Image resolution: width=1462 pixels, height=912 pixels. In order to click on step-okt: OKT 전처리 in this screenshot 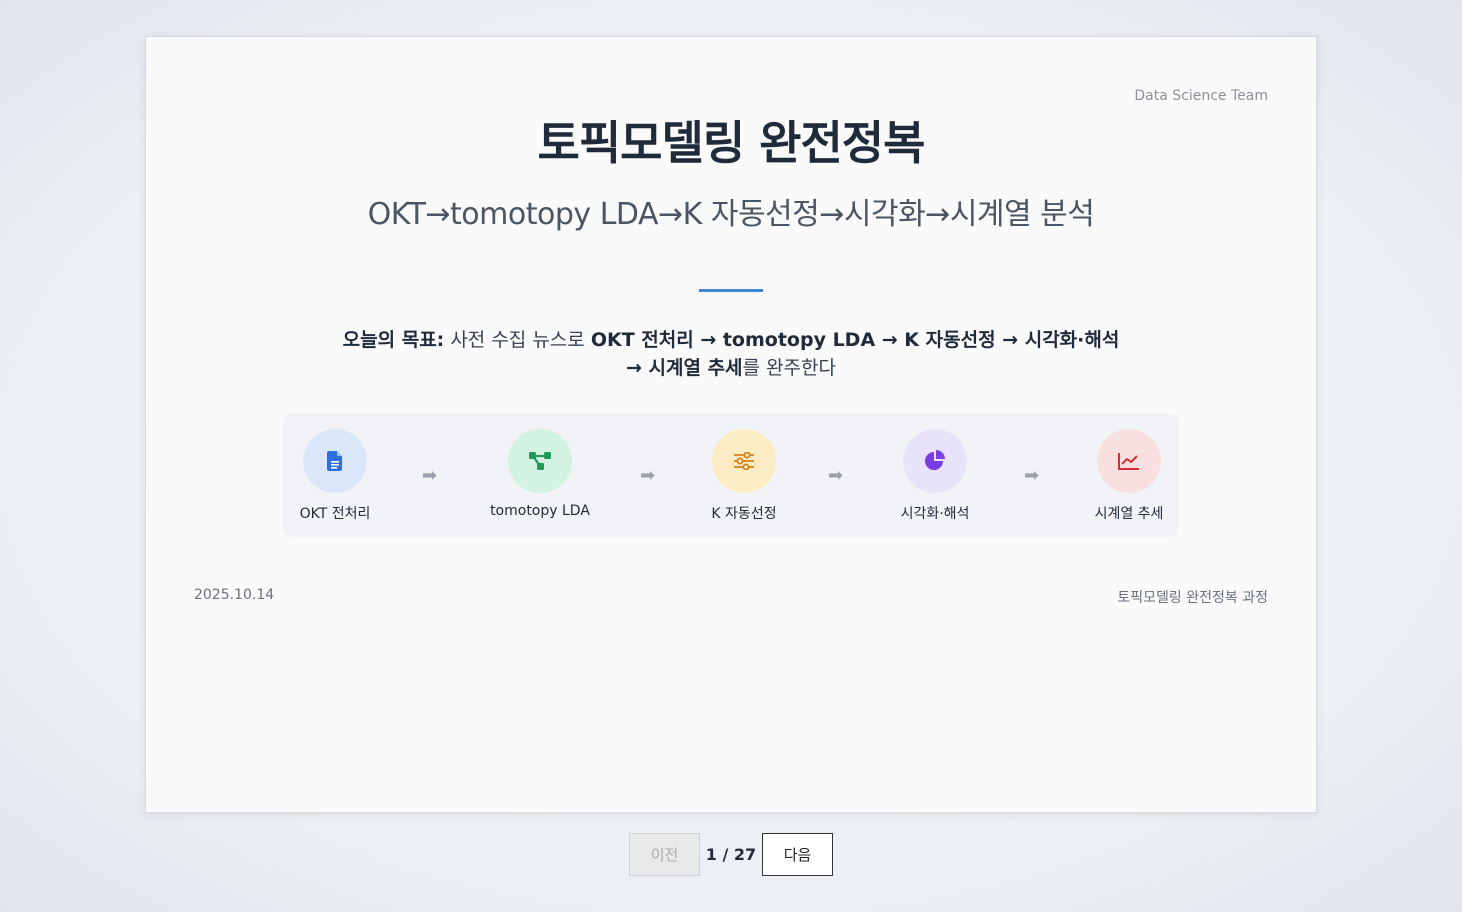, I will do `click(335, 476)`.